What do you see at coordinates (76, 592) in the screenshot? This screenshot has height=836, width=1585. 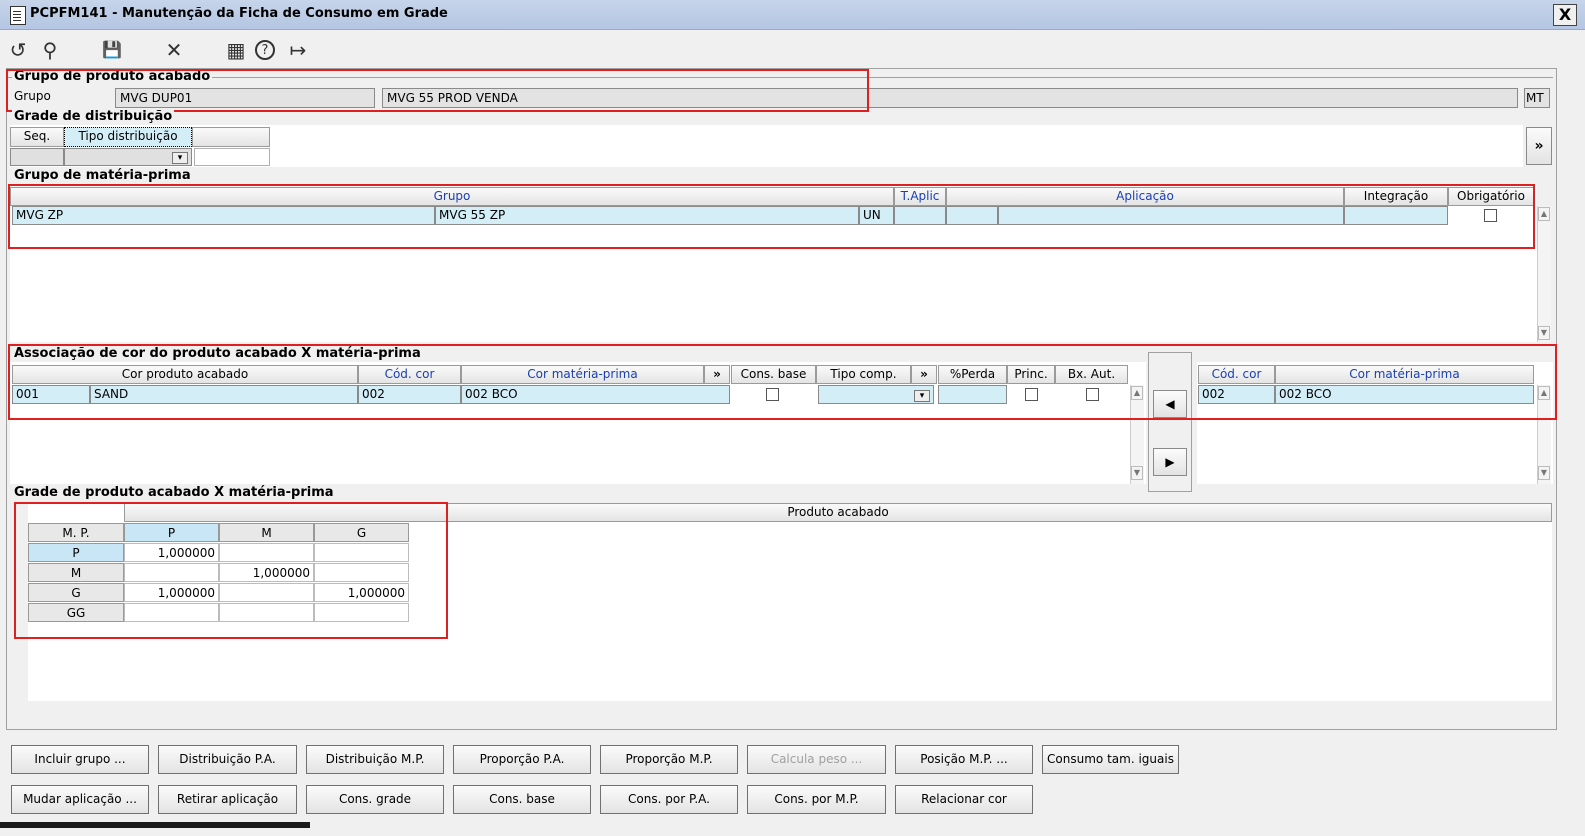 I see `grade-row-header: G` at bounding box center [76, 592].